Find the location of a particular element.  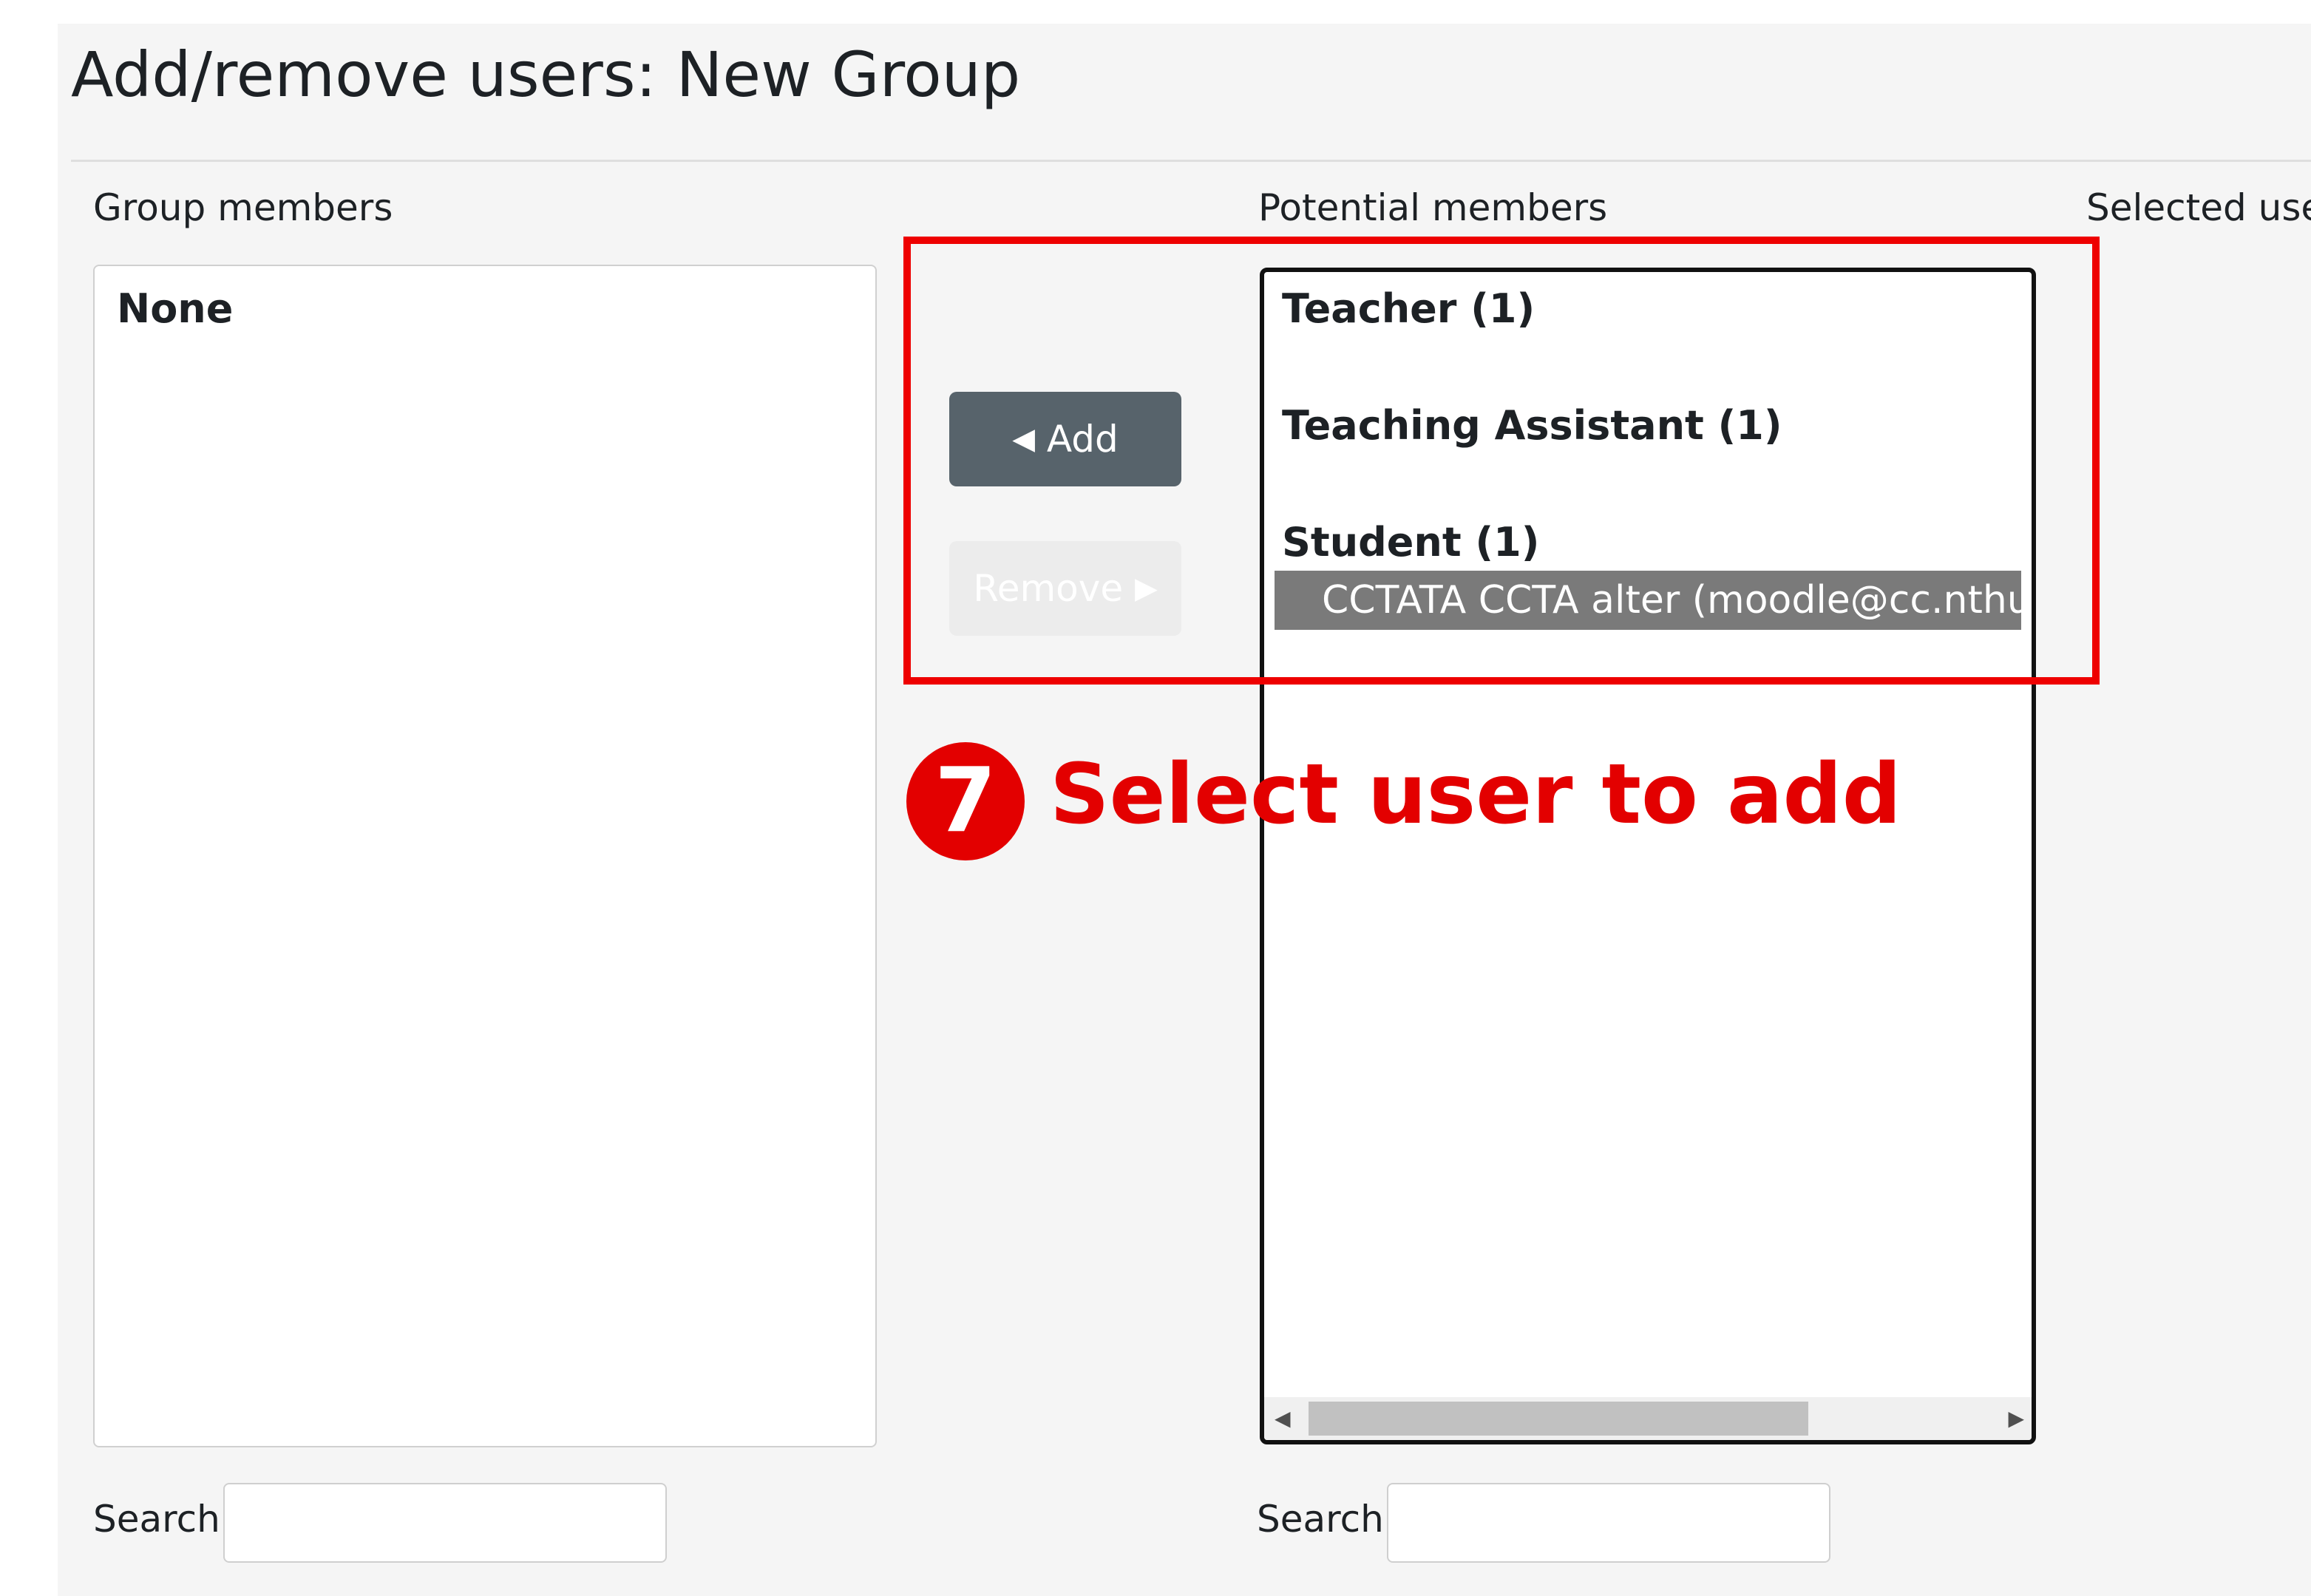

group-members-option-none: None is located at coordinates (175, 308).